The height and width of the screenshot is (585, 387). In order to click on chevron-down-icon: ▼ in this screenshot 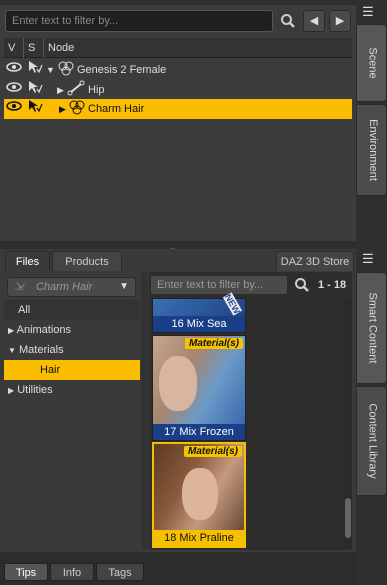, I will do `click(124, 286)`.